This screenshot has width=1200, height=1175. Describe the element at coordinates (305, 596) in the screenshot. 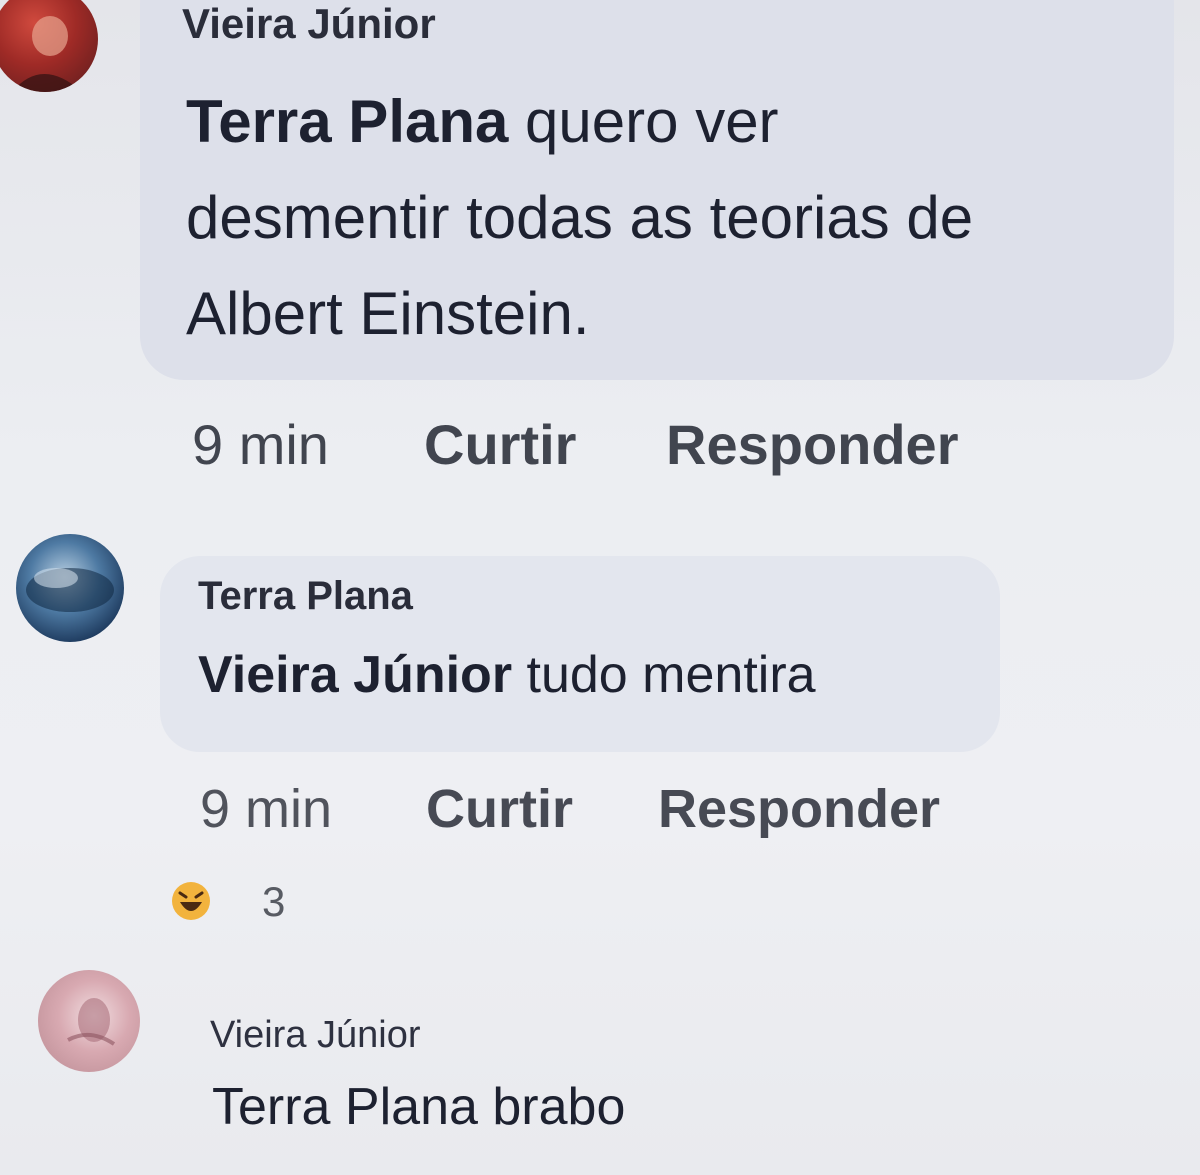

I see `comment-author: Terra Plana` at that location.